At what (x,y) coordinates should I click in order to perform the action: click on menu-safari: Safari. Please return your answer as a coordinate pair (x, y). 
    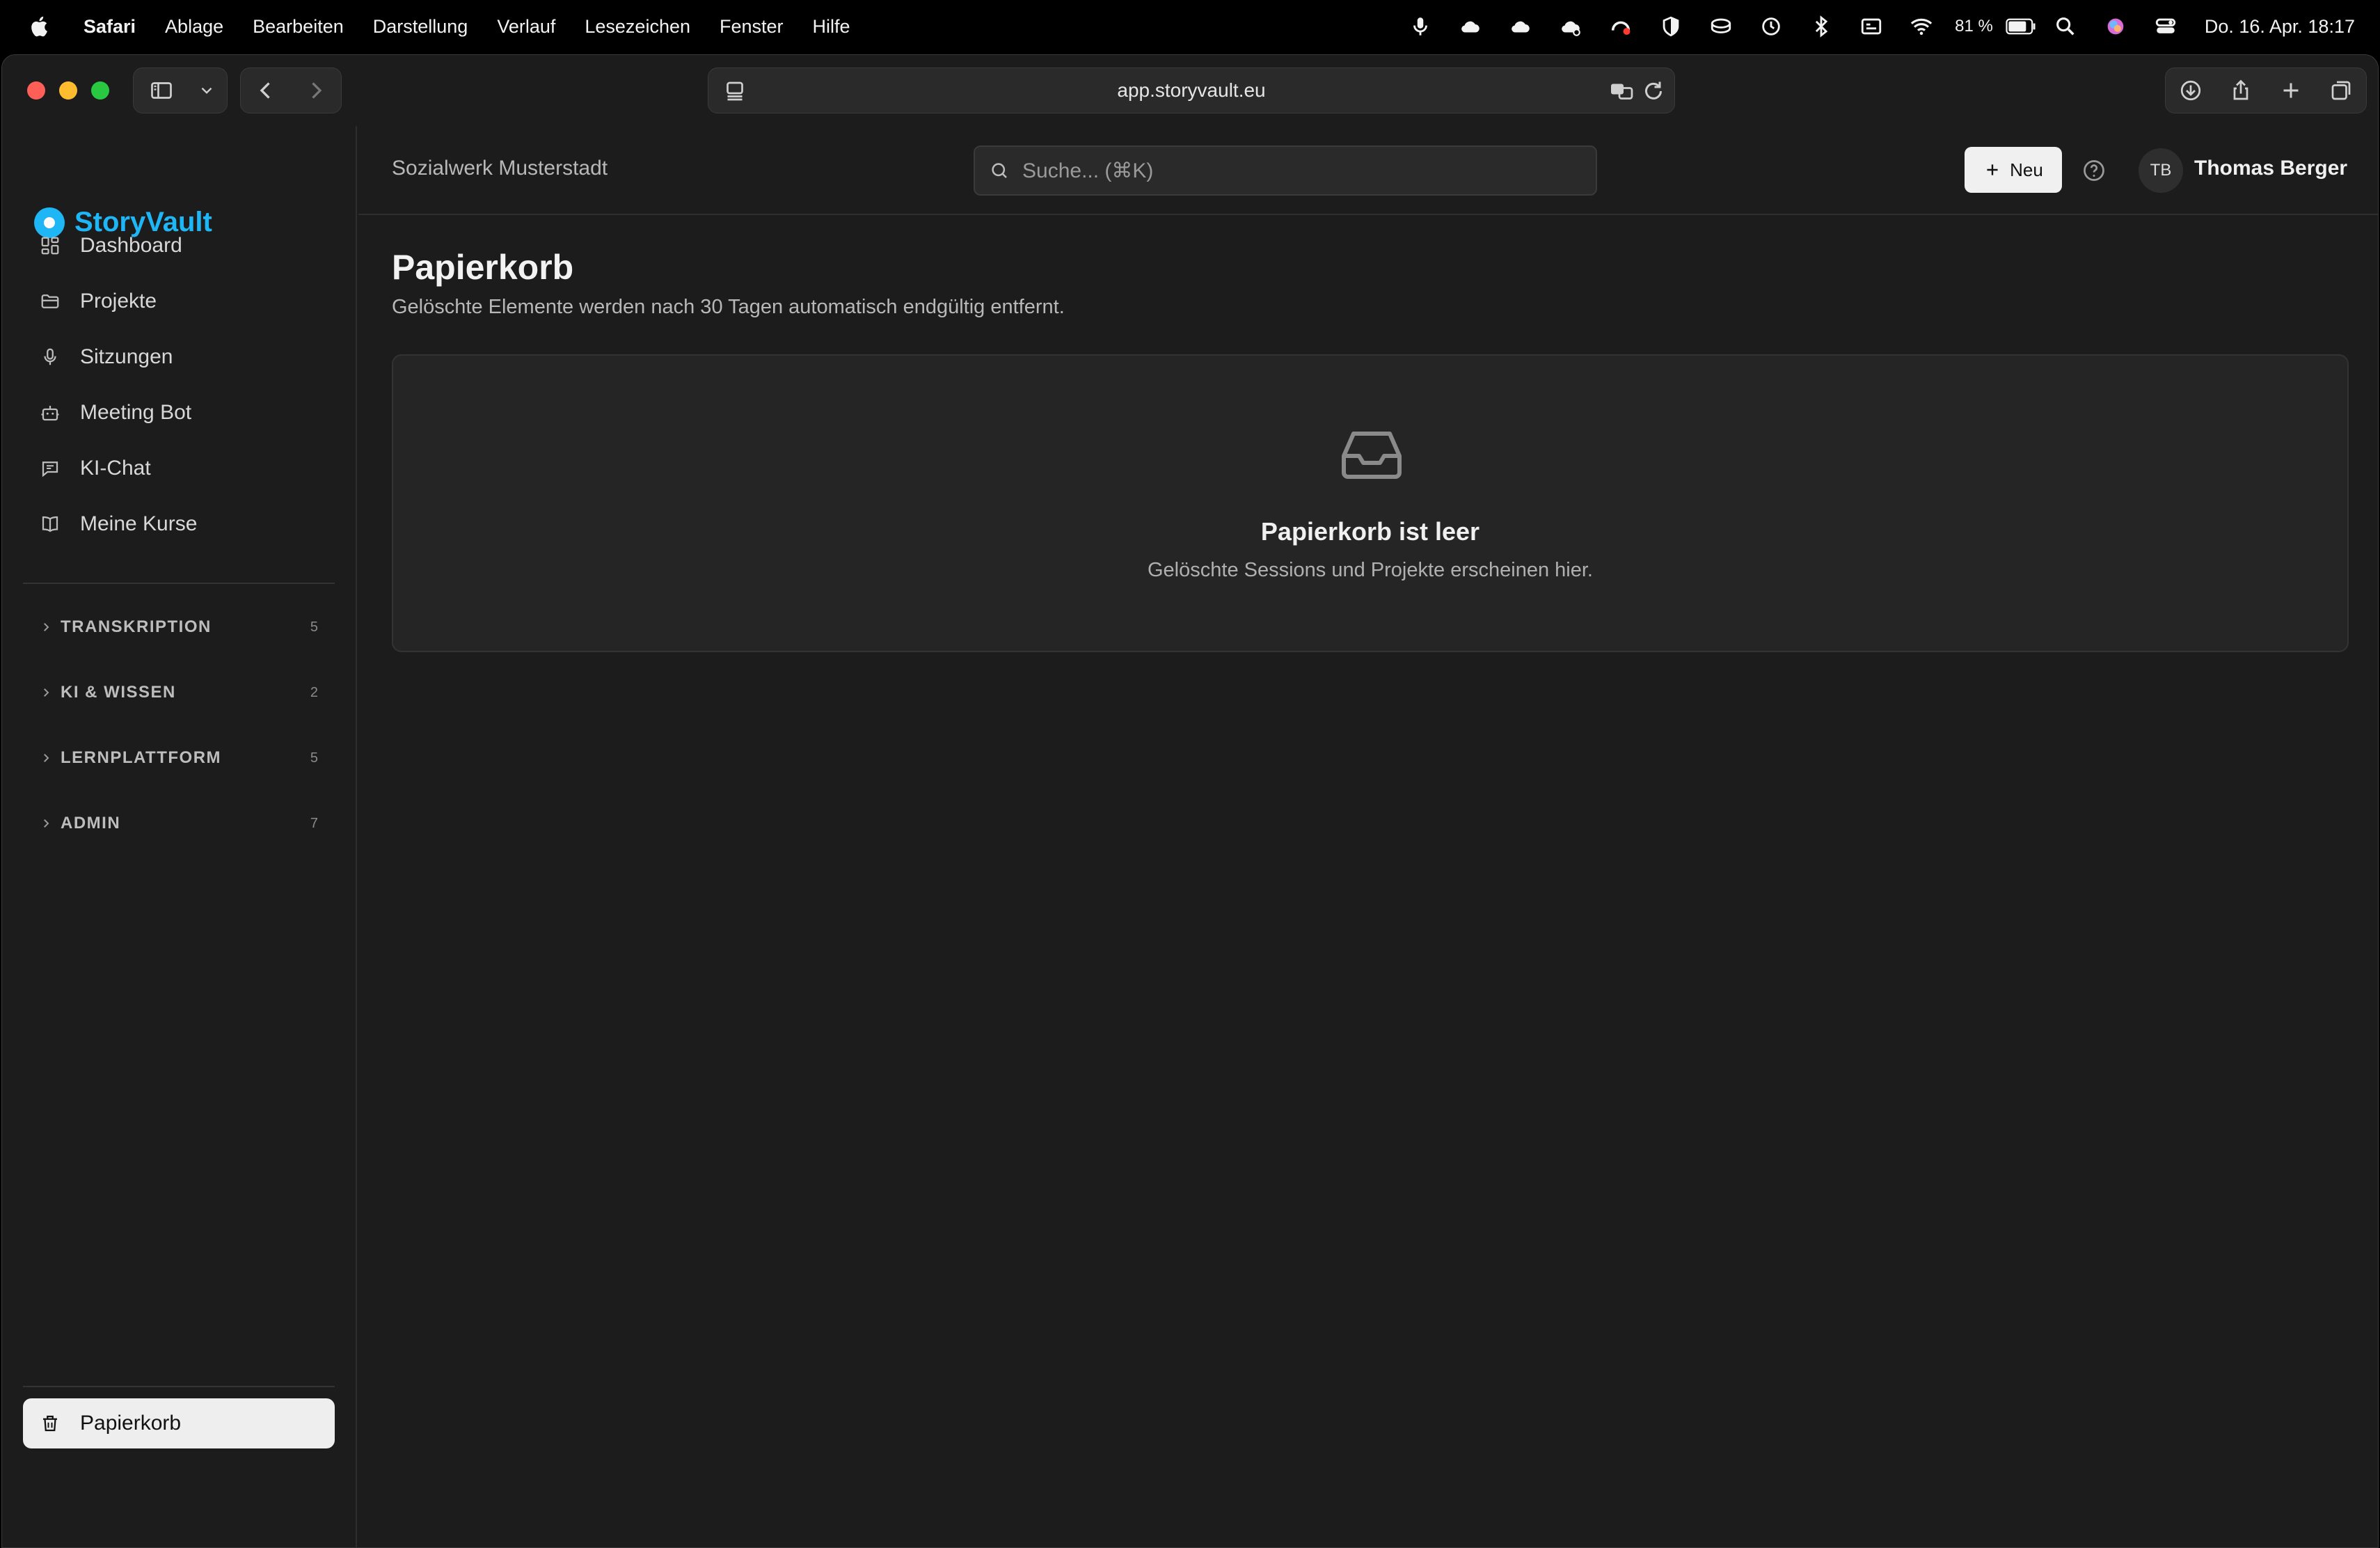
    Looking at the image, I should click on (110, 27).